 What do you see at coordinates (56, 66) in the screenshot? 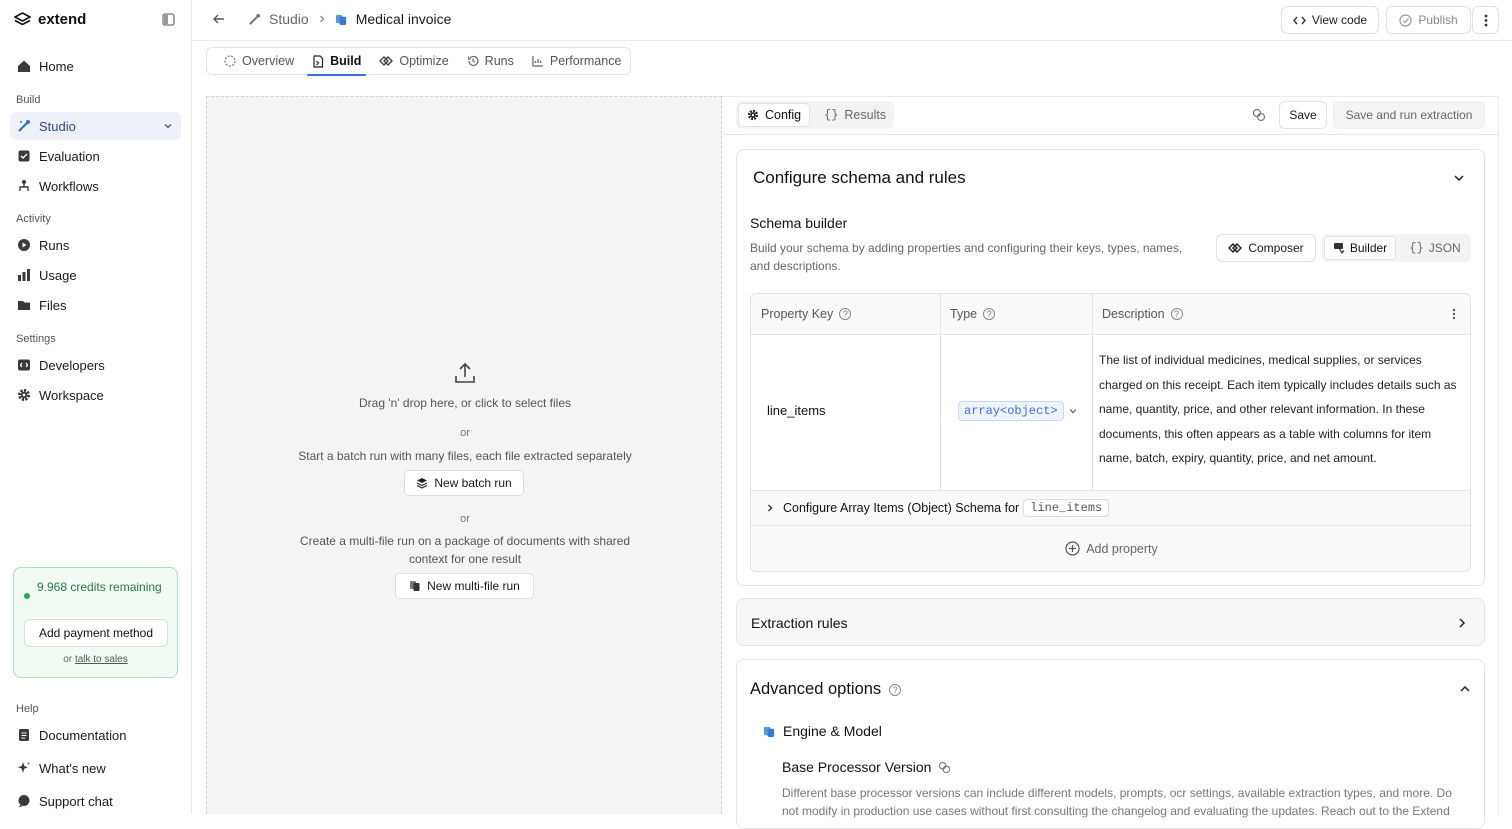
I see `sidebar-item-label: Home` at bounding box center [56, 66].